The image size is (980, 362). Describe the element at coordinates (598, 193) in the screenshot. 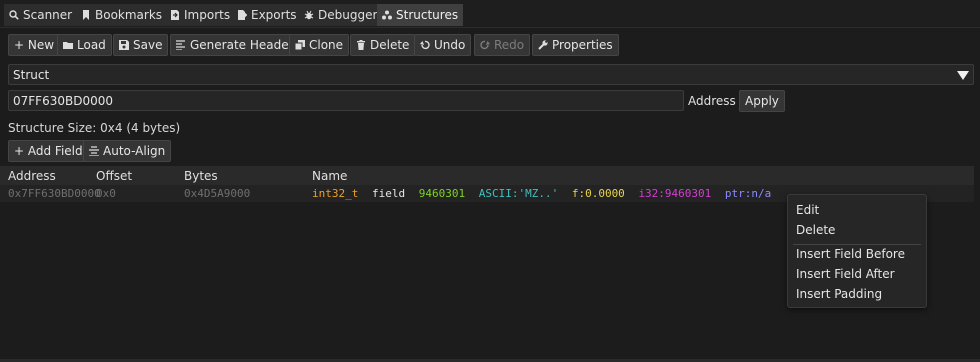

I see `field-float: f:0.0000` at that location.